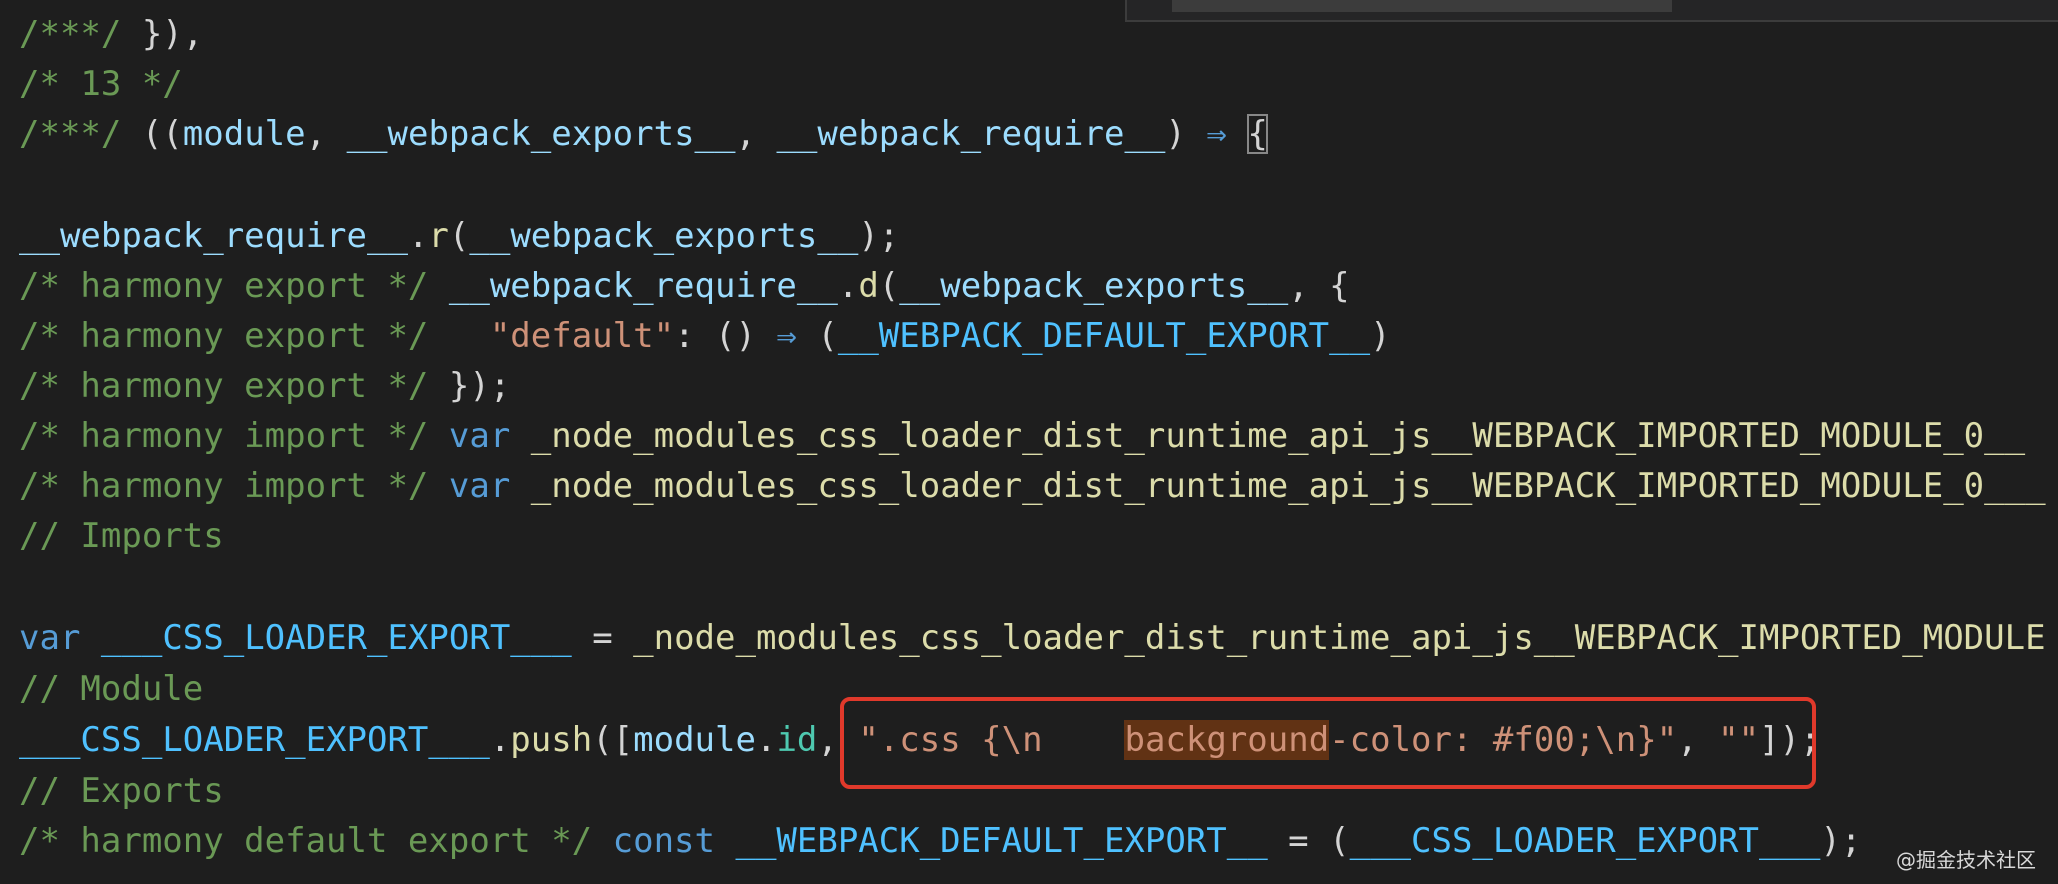 This screenshot has width=2058, height=884. I want to click on comment: /* 13 */, so click(101, 84).